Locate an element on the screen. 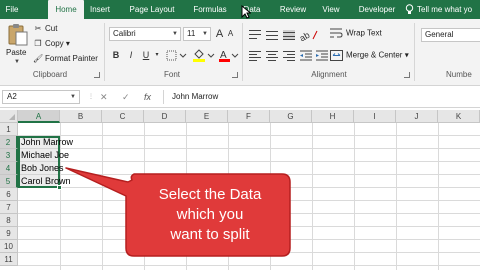 The height and width of the screenshot is (270, 480). underline-button: U is located at coordinates (146, 55).